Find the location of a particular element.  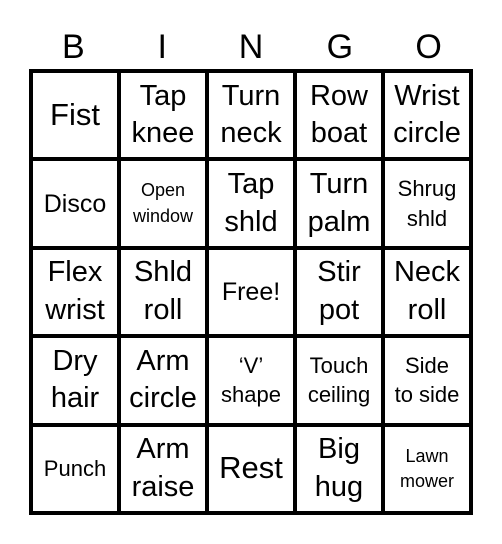

bingo-cell-n1: Turn neck is located at coordinates (251, 115).